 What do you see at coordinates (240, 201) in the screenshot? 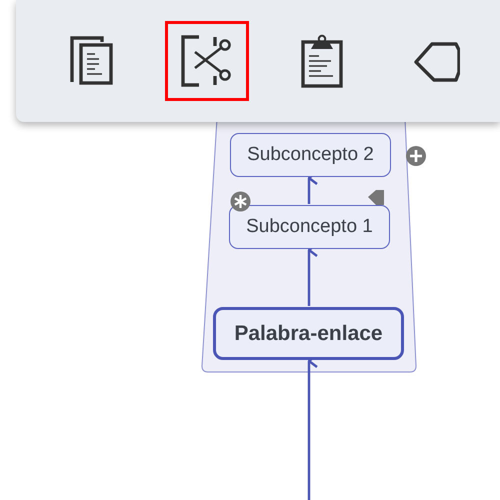
I see `asterisk-icon` at bounding box center [240, 201].